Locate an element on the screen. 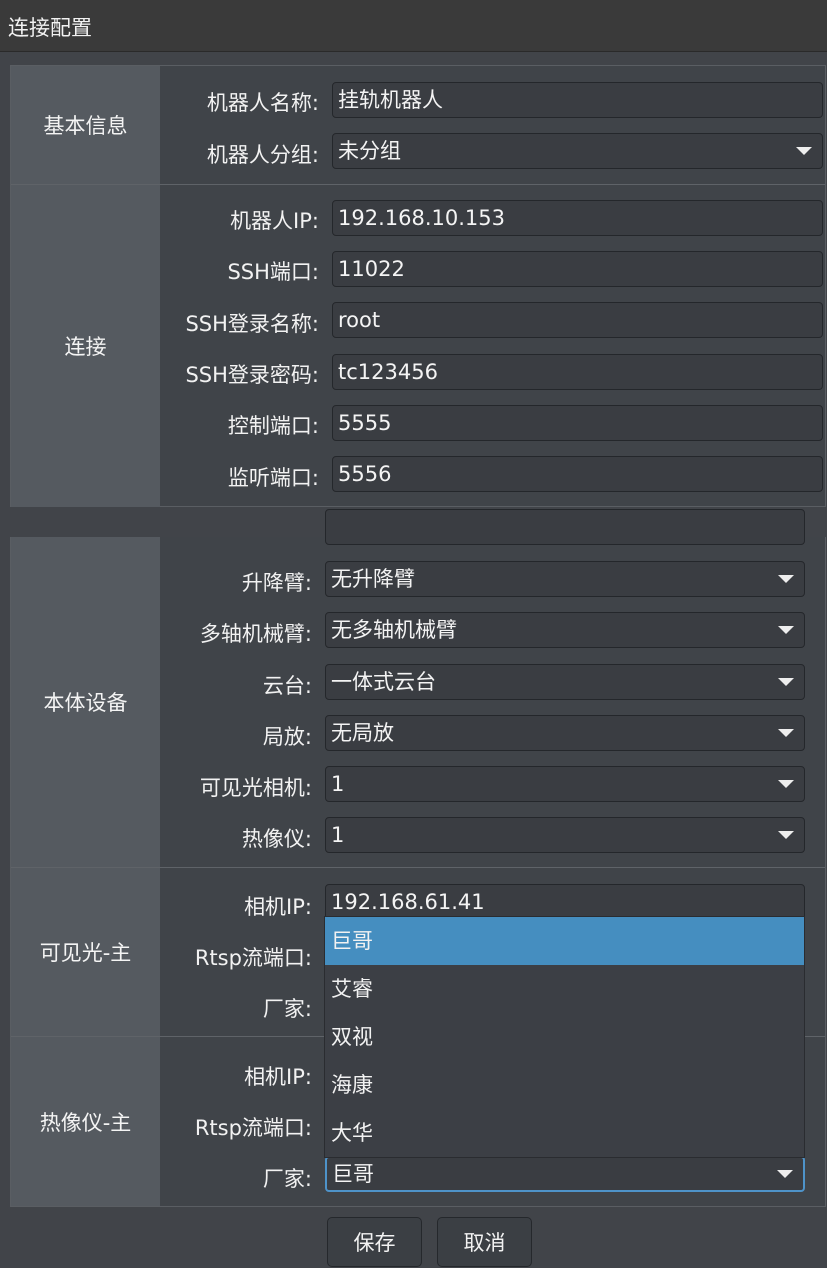 The height and width of the screenshot is (1268, 827). visible-rtsp-port-label: Rtsp流端口: is located at coordinates (253, 958).